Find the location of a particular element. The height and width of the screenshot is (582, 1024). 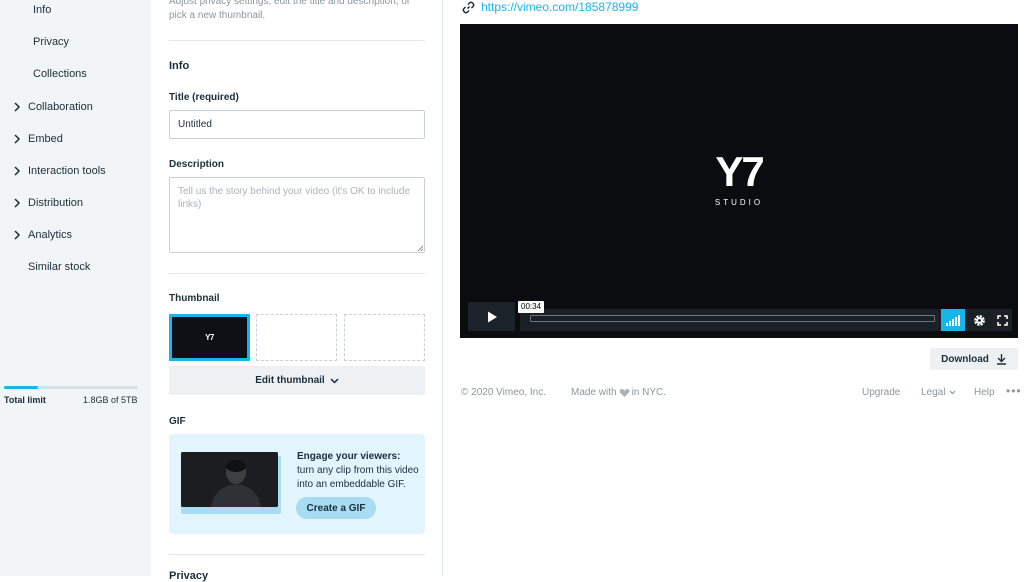

privacy-section-title: Privacy is located at coordinates (189, 576).